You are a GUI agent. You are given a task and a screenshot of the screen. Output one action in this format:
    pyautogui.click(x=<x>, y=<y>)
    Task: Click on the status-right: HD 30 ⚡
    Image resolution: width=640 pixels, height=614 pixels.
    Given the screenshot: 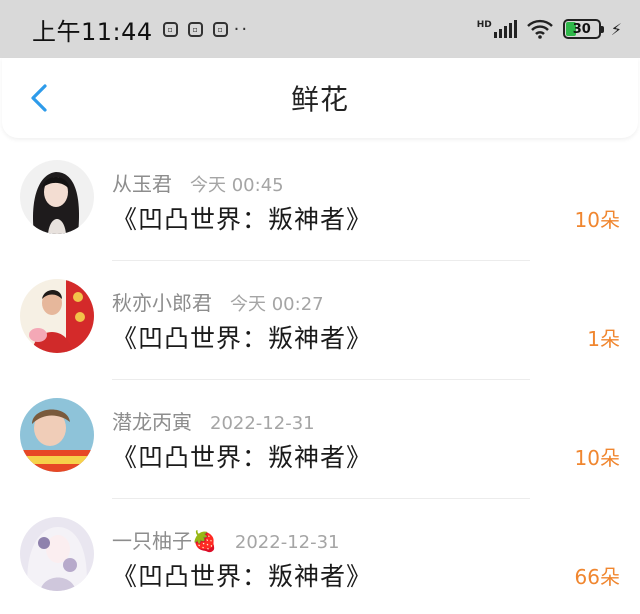 What is the action you would take?
    pyautogui.click(x=549, y=29)
    